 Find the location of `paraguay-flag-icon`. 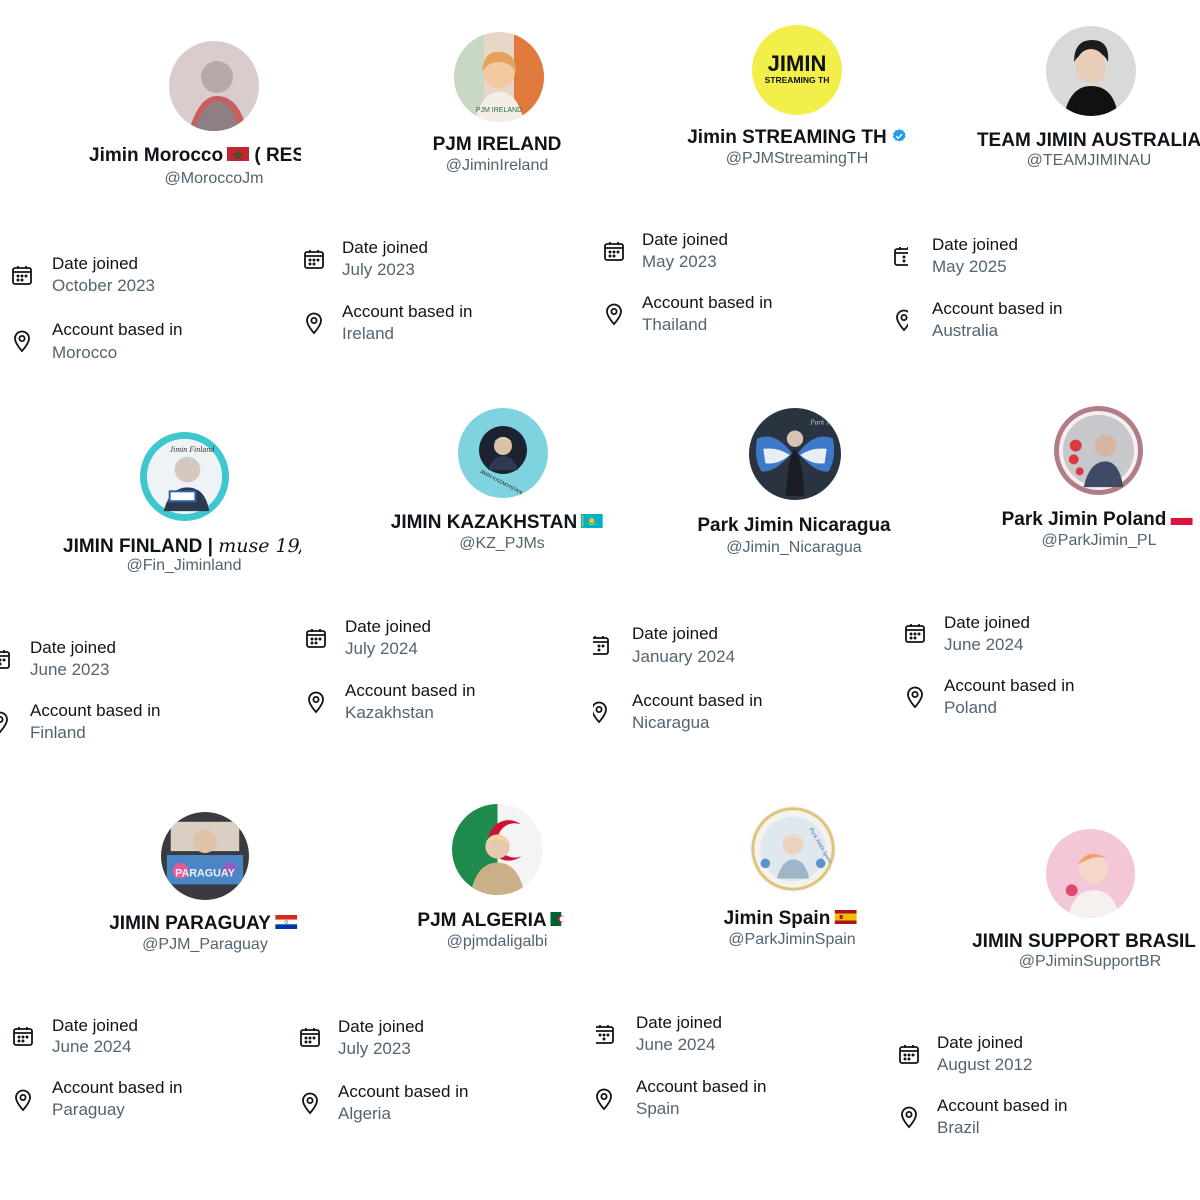

paraguay-flag-icon is located at coordinates (285, 921).